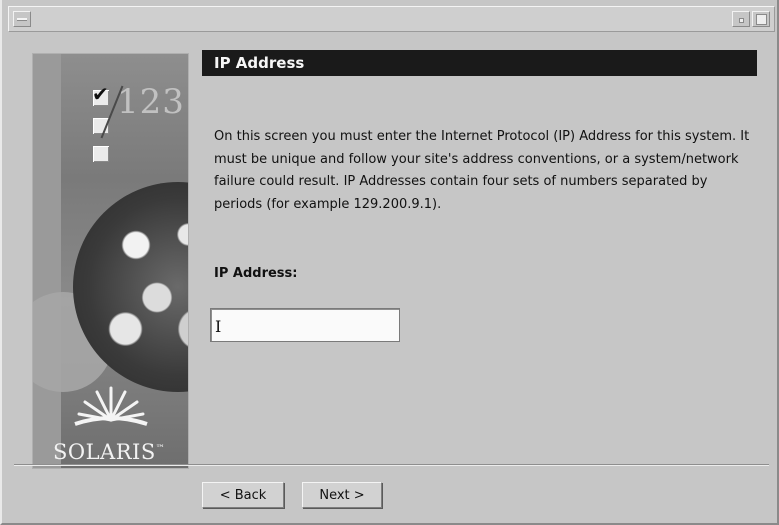 Image resolution: width=779 pixels, height=525 pixels. I want to click on checkbox-checked-icon: ✔, so click(100, 94).